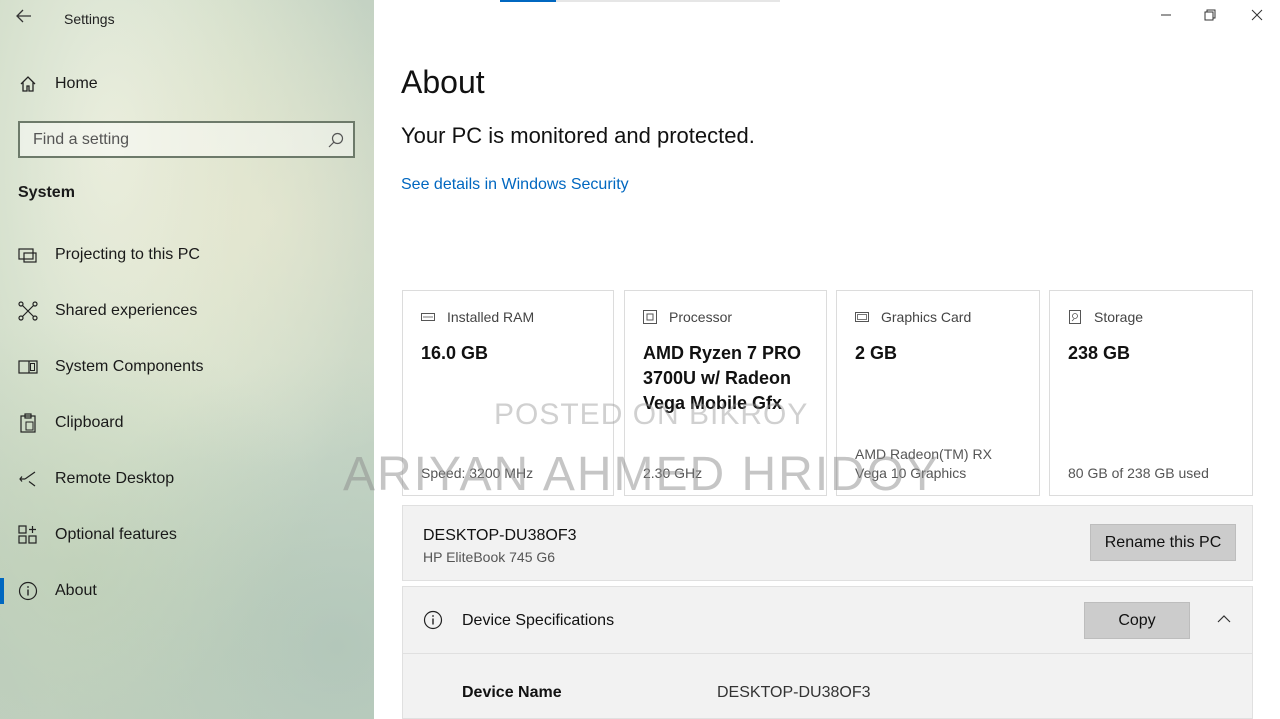 This screenshot has height=719, width=1280. I want to click on copy-button: Copy, so click(1137, 620).